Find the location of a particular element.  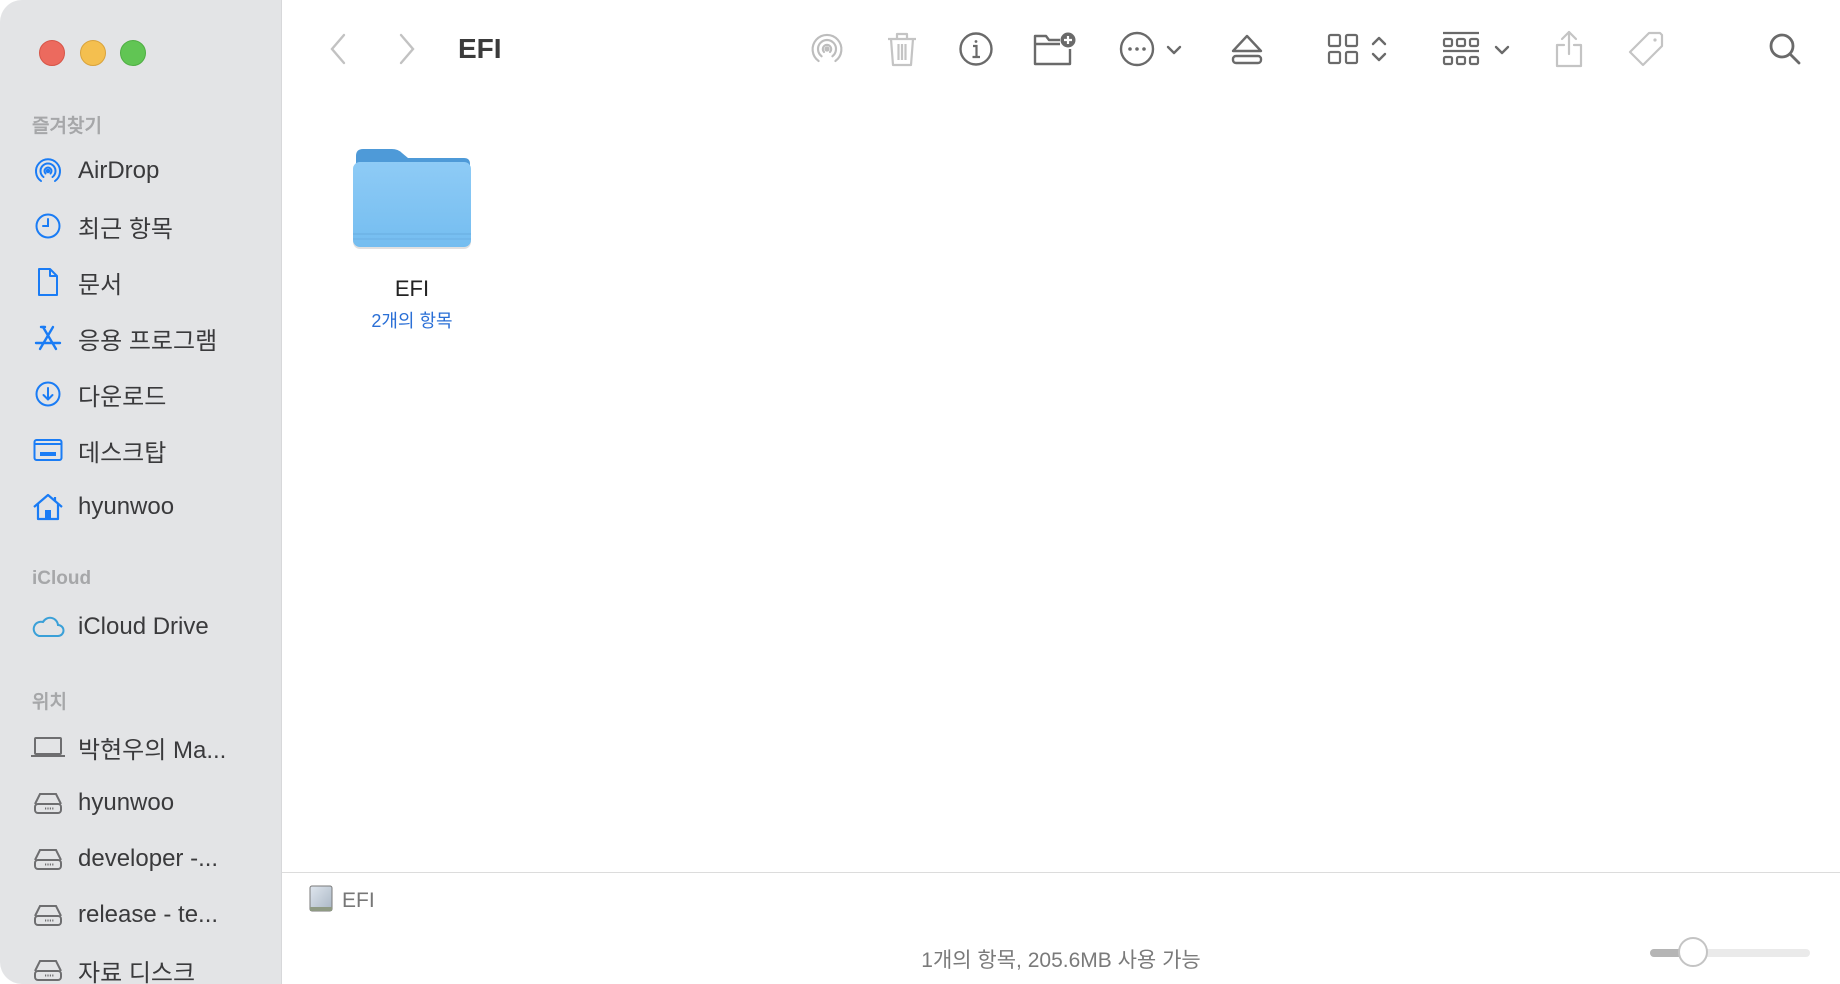

document-icon is located at coordinates (48, 282).